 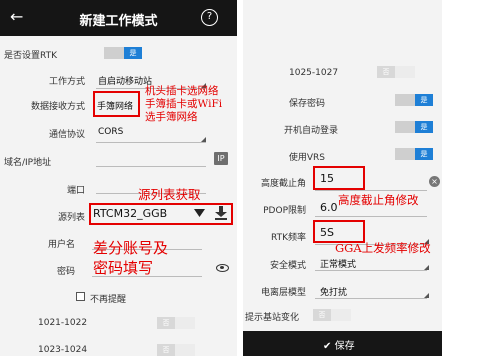 I want to click on pdop-label: PDOP限制, so click(x=284, y=211).